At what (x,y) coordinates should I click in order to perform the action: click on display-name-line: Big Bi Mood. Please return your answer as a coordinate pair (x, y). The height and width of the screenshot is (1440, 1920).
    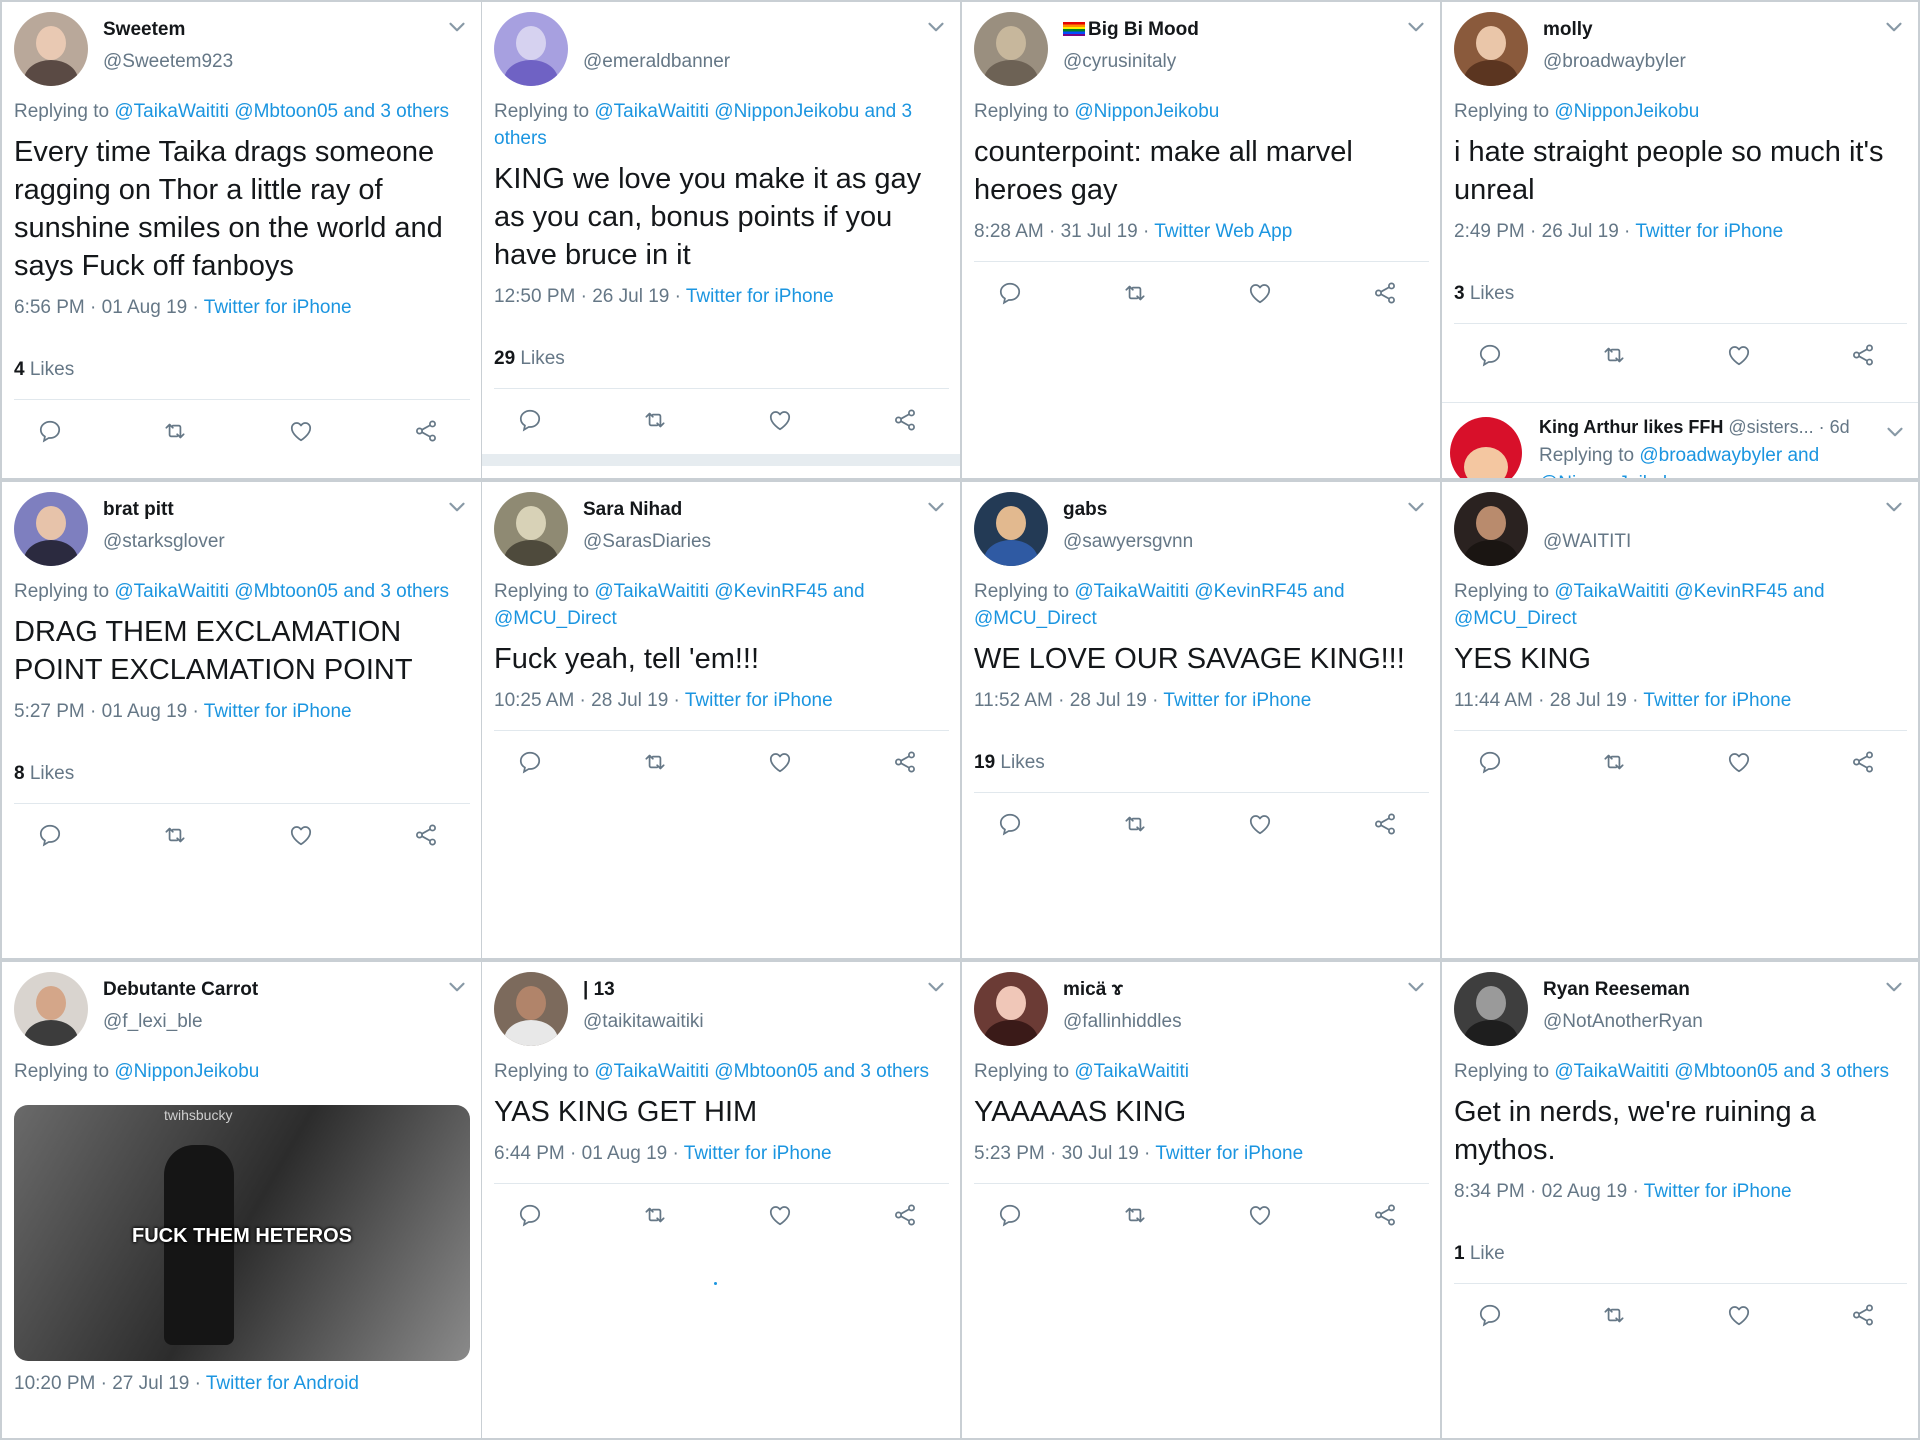
    Looking at the image, I should click on (1131, 30).